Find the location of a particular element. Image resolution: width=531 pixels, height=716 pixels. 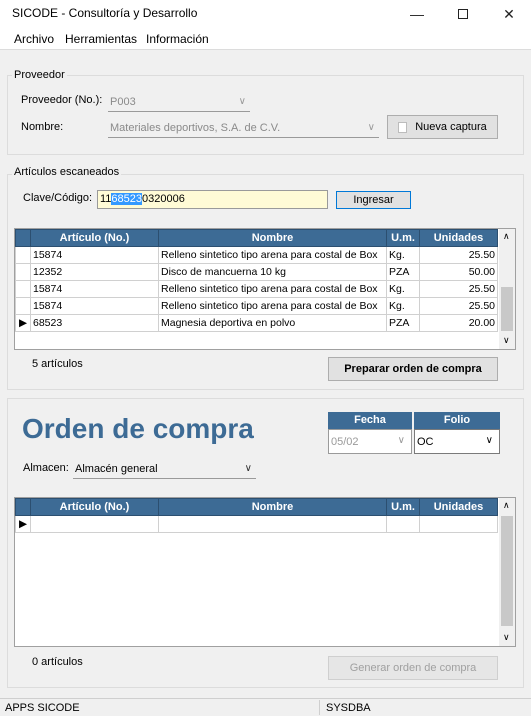

new-row: ▶ is located at coordinates (256, 524).